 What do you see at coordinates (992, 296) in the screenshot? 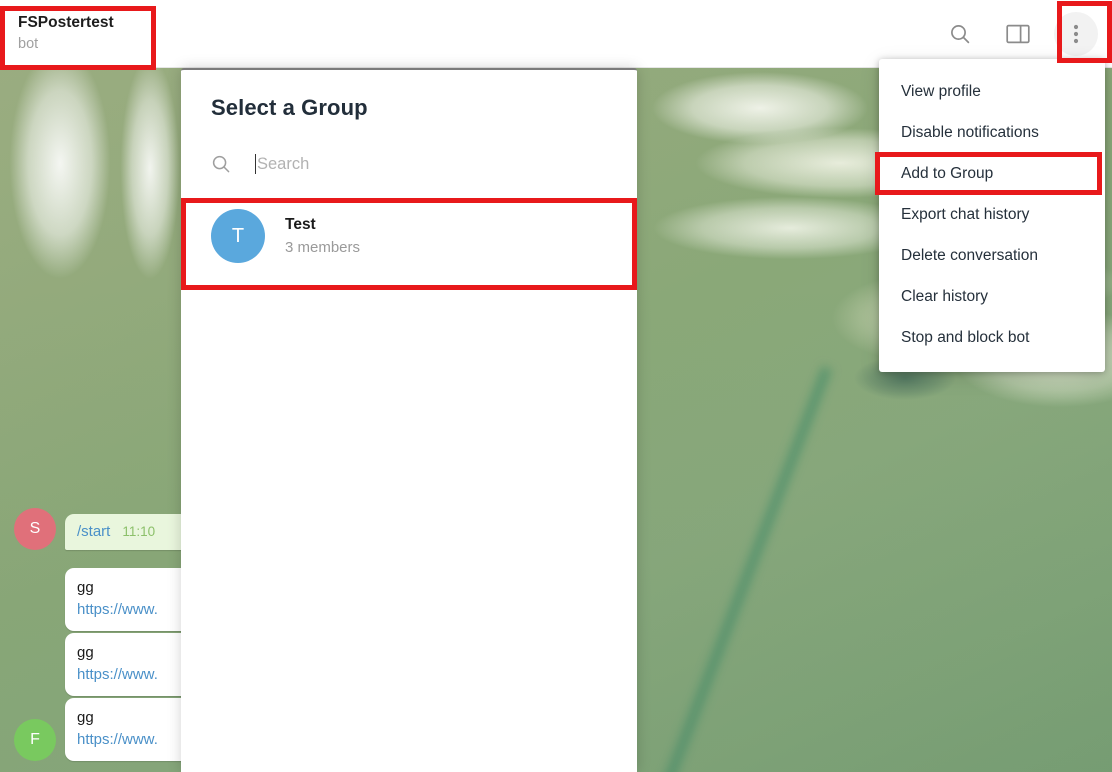
I see `menu-item-clear-history: Clear history` at bounding box center [992, 296].